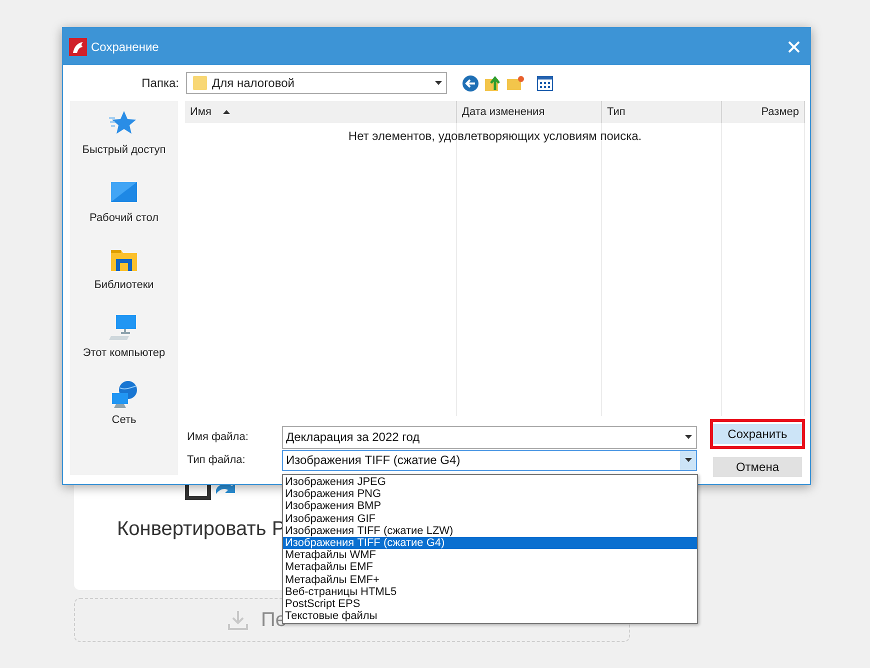 This screenshot has height=668, width=870. Describe the element at coordinates (125, 47) in the screenshot. I see `window-title: Сохранение` at that location.